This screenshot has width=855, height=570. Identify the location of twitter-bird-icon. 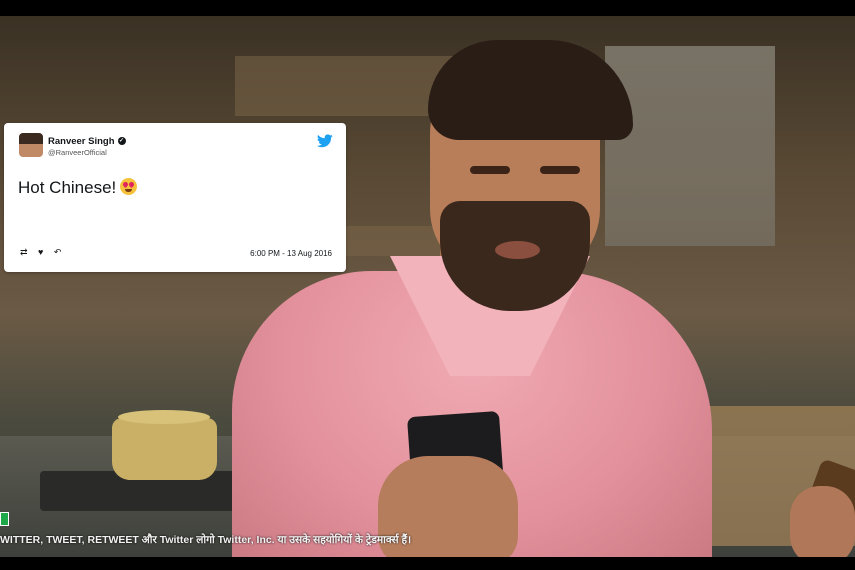
(325, 141).